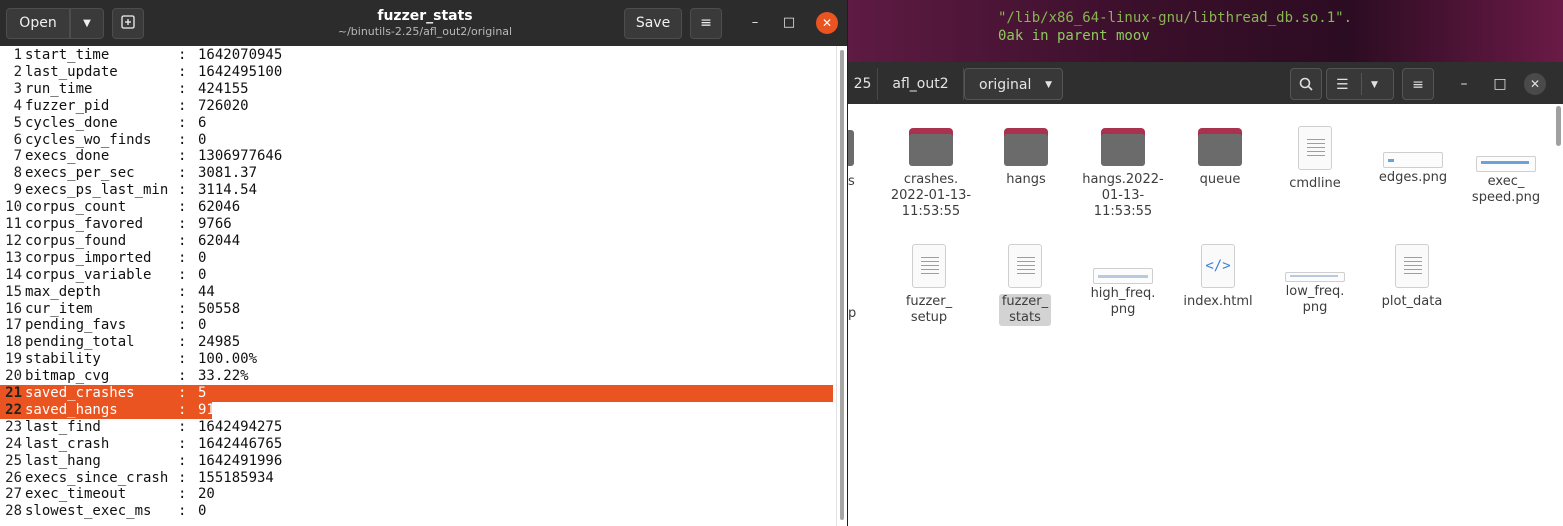 This screenshot has height=526, width=1563. I want to click on editor-line: 2 last_update:1642495100, so click(418, 72).